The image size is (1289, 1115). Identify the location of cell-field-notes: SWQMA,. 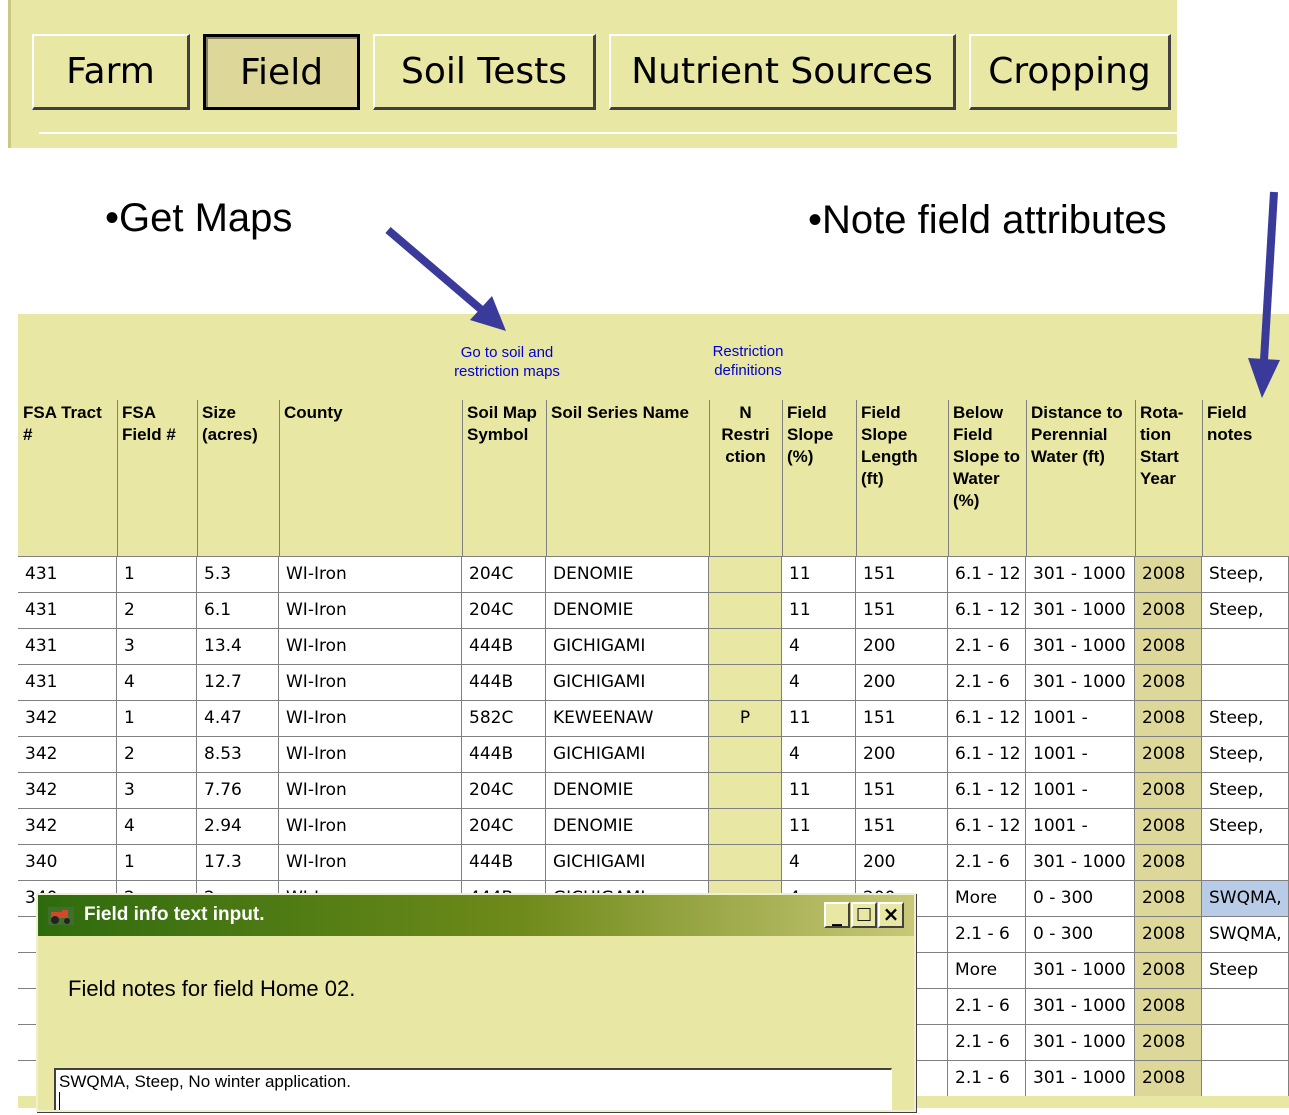
(1245, 934).